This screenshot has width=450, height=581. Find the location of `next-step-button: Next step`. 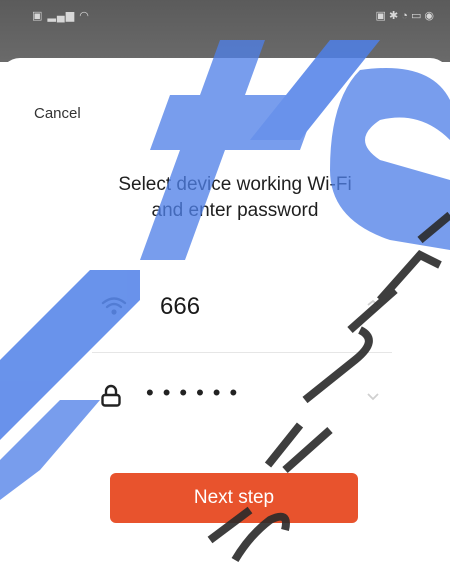

next-step-button: Next step is located at coordinates (234, 498).